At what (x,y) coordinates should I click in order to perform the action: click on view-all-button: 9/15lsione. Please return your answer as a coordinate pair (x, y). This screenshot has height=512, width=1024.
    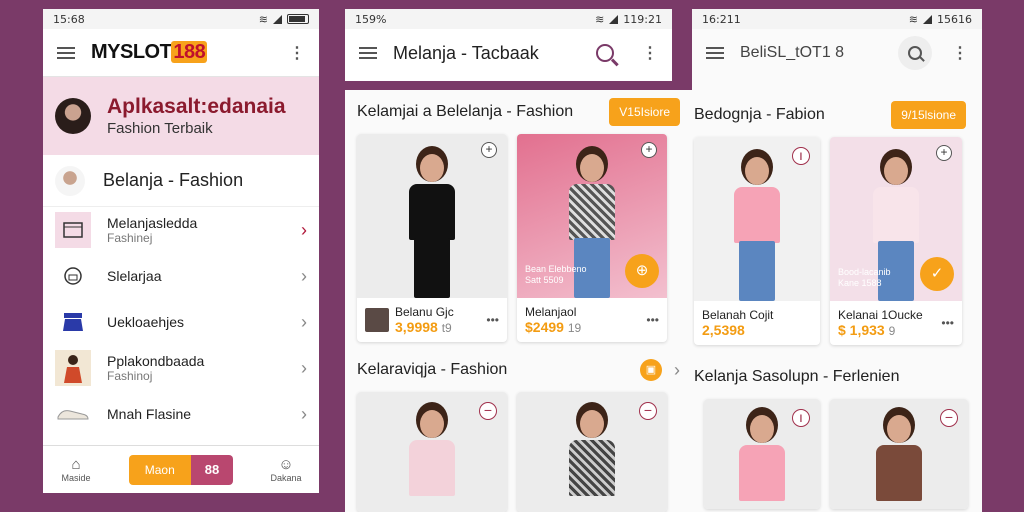
    Looking at the image, I should click on (928, 115).